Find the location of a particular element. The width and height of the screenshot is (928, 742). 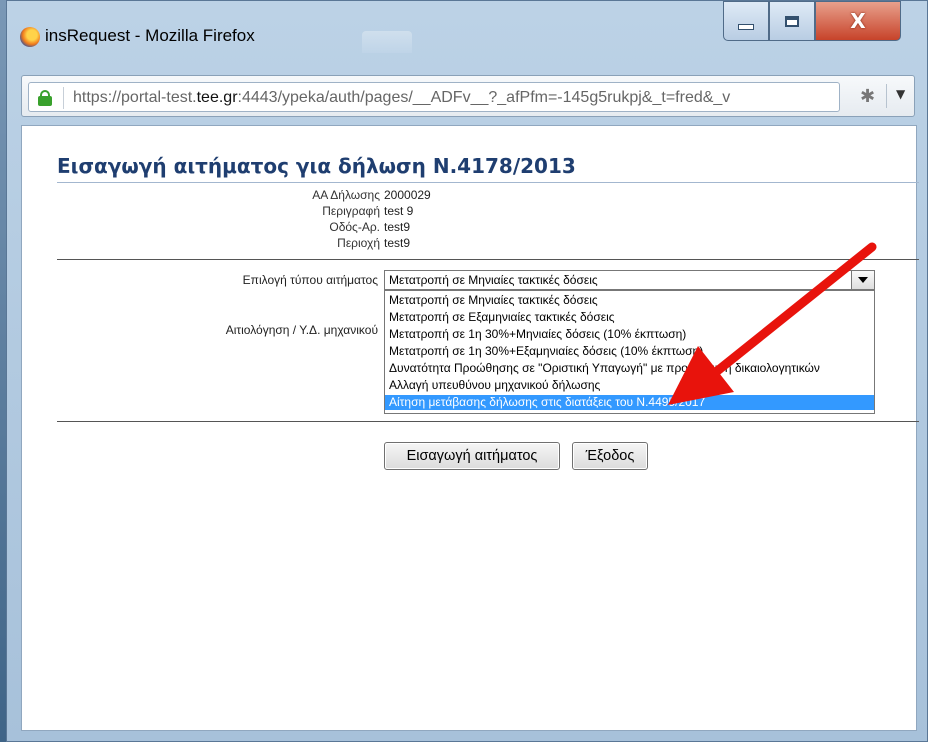

minimize-button is located at coordinates (746, 21).